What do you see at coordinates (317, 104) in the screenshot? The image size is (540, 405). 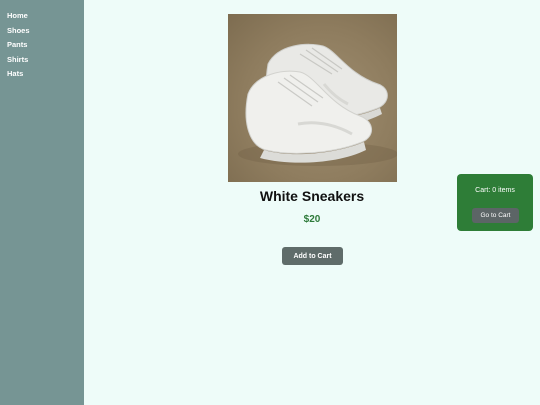 I see `sneakers-icon` at bounding box center [317, 104].